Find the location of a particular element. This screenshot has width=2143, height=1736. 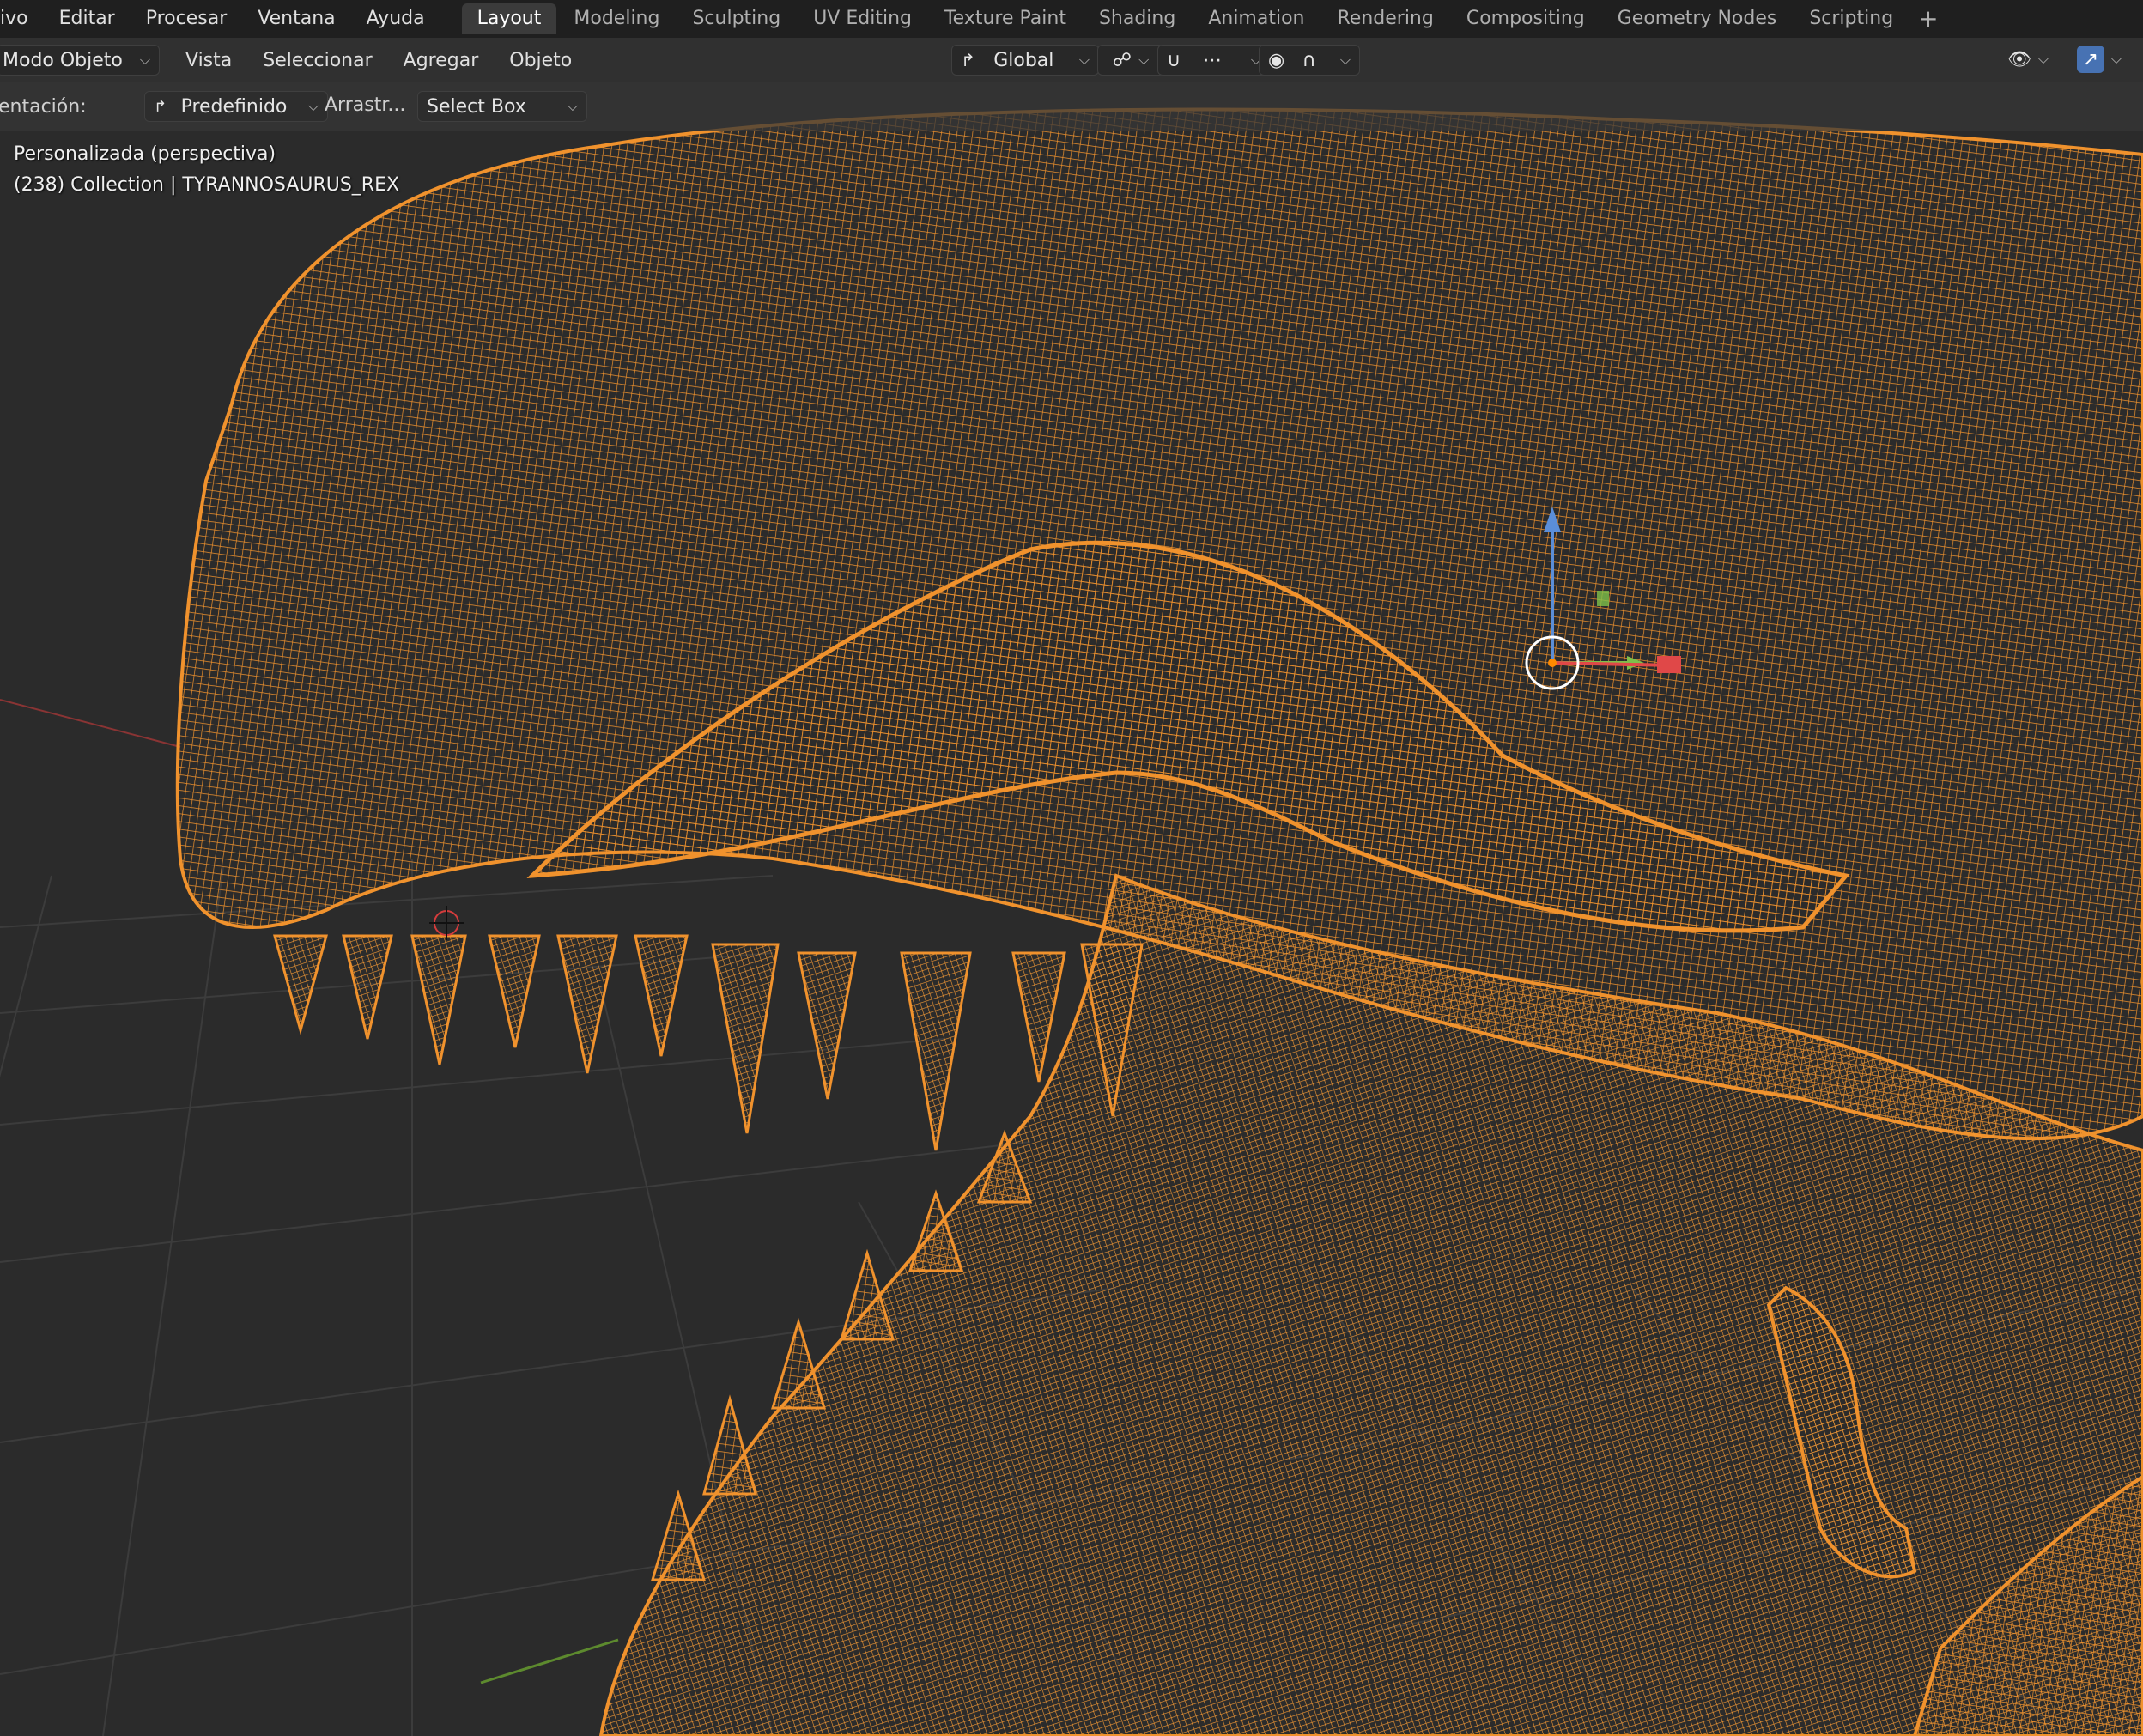

tab-scripting: Scripting is located at coordinates (1851, 18).